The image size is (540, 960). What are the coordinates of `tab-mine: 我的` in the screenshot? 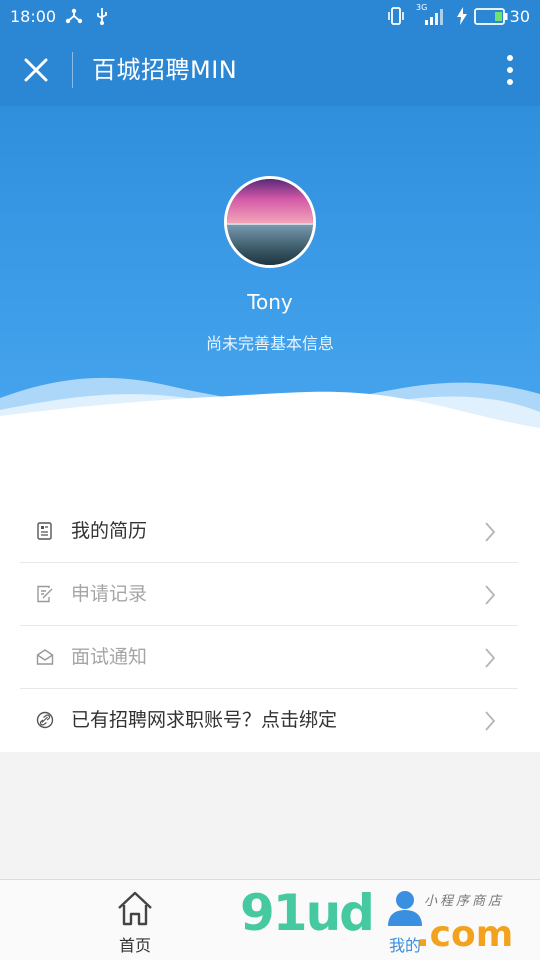 It's located at (405, 920).